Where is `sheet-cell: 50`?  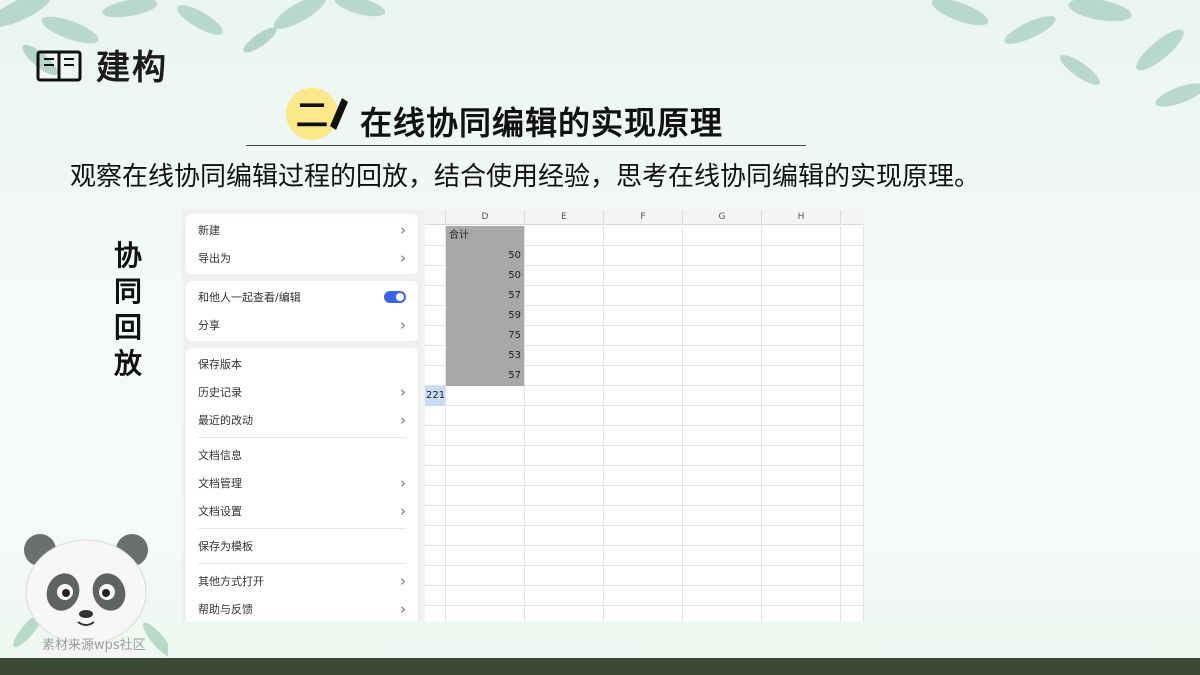 sheet-cell: 50 is located at coordinates (485, 256).